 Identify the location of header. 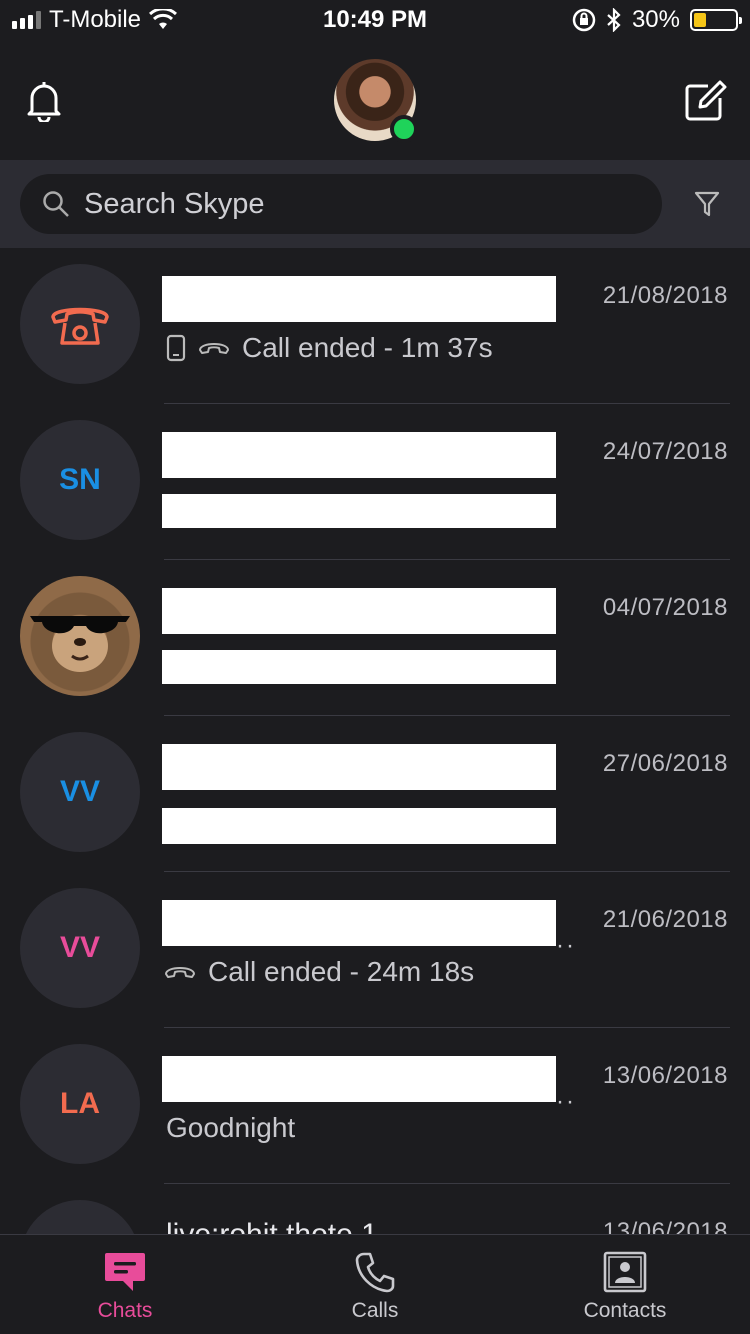
(375, 100).